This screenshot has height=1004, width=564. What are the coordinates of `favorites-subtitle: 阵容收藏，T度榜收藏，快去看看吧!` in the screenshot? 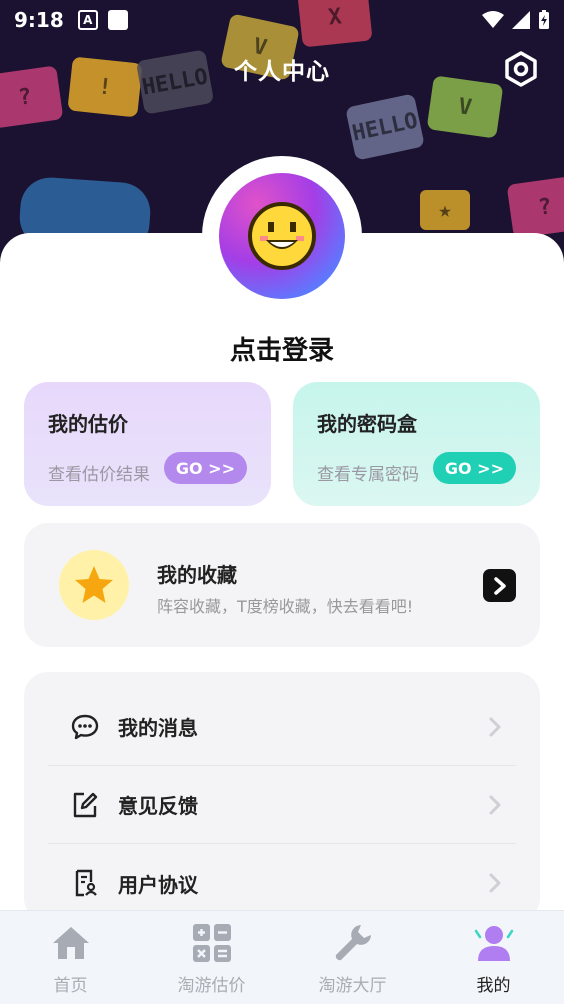 It's located at (285, 606).